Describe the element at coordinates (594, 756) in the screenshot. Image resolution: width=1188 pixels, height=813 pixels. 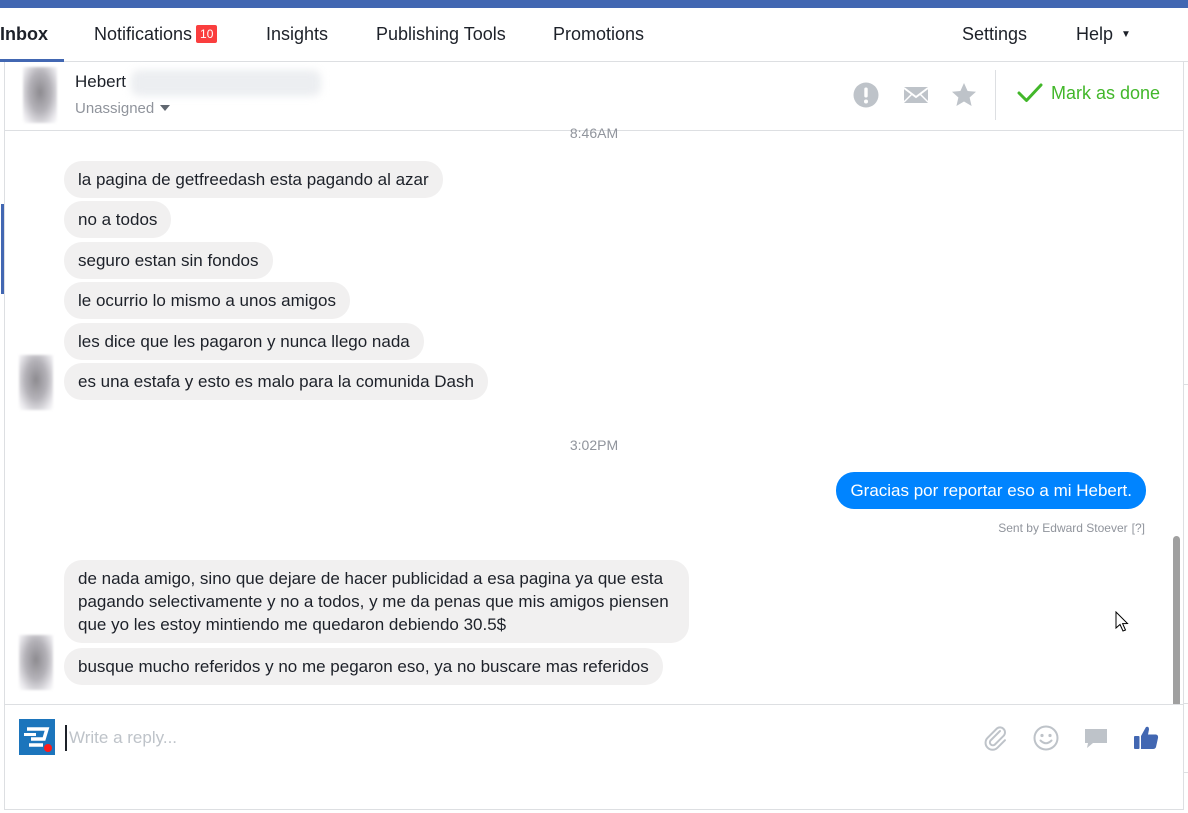
I see `reply-composer` at that location.